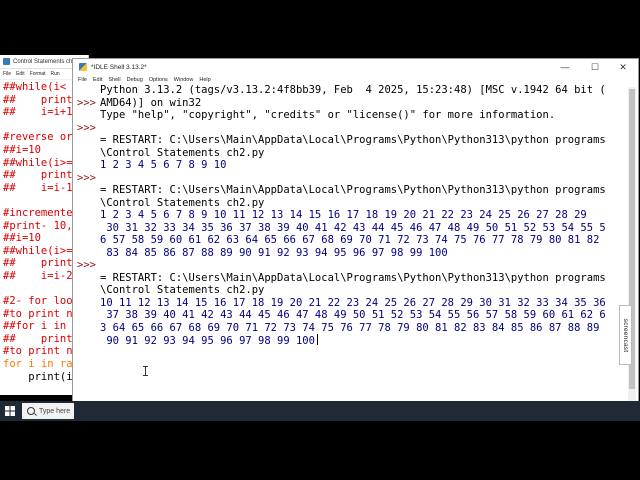 Image resolution: width=640 pixels, height=480 pixels. What do you see at coordinates (135, 80) in the screenshot?
I see `menu-debug: Debug` at bounding box center [135, 80].